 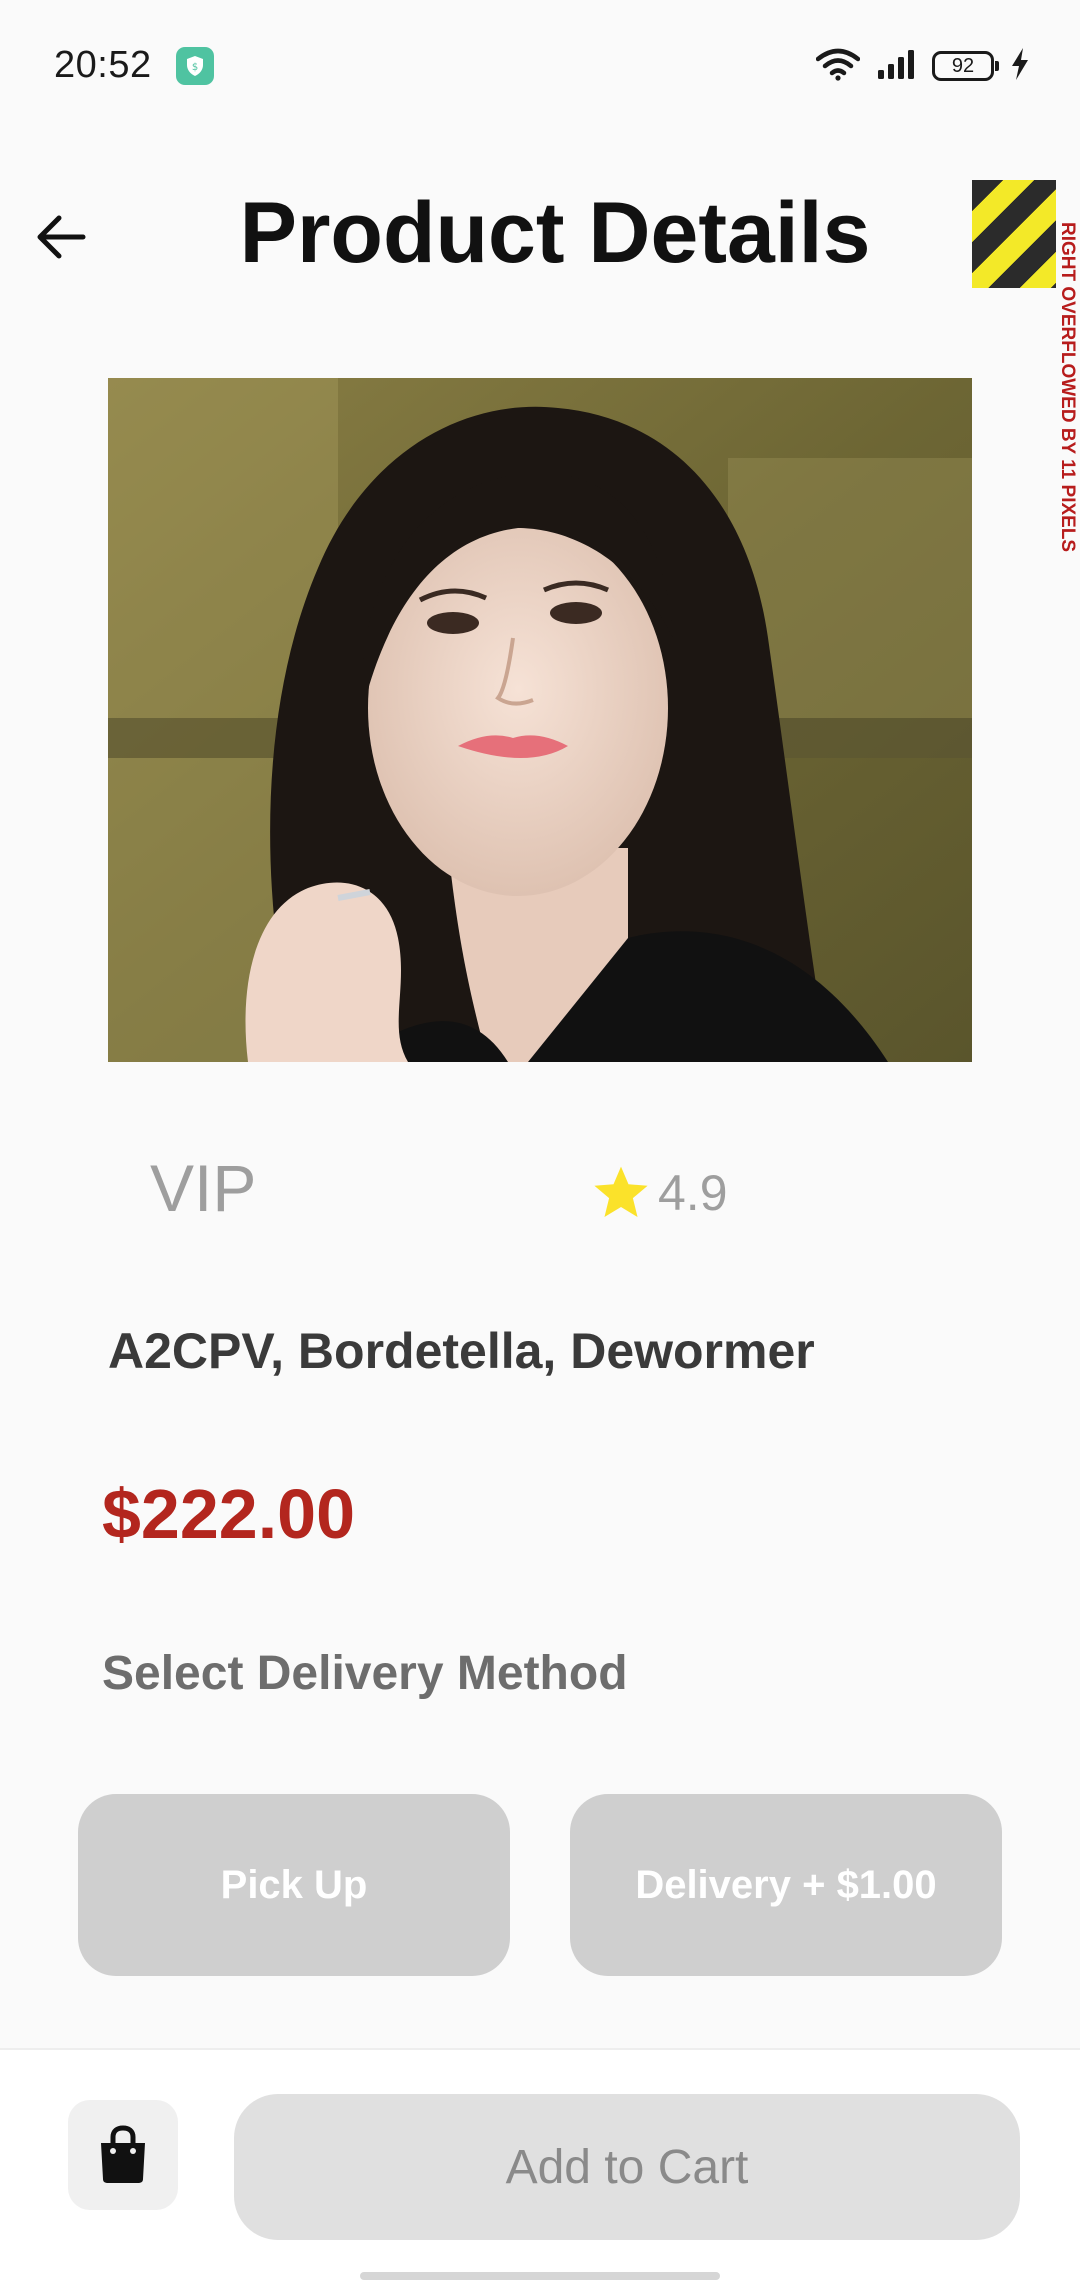 I want to click on rating: 4.9, so click(x=659, y=1193).